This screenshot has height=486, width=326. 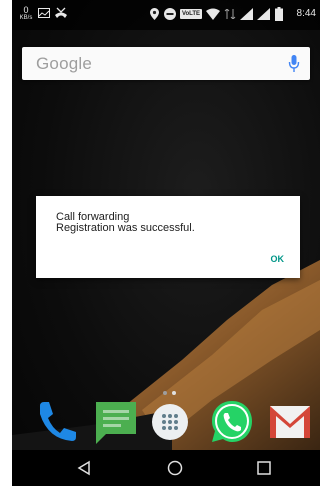 What do you see at coordinates (116, 422) in the screenshot?
I see `messaging-icon` at bounding box center [116, 422].